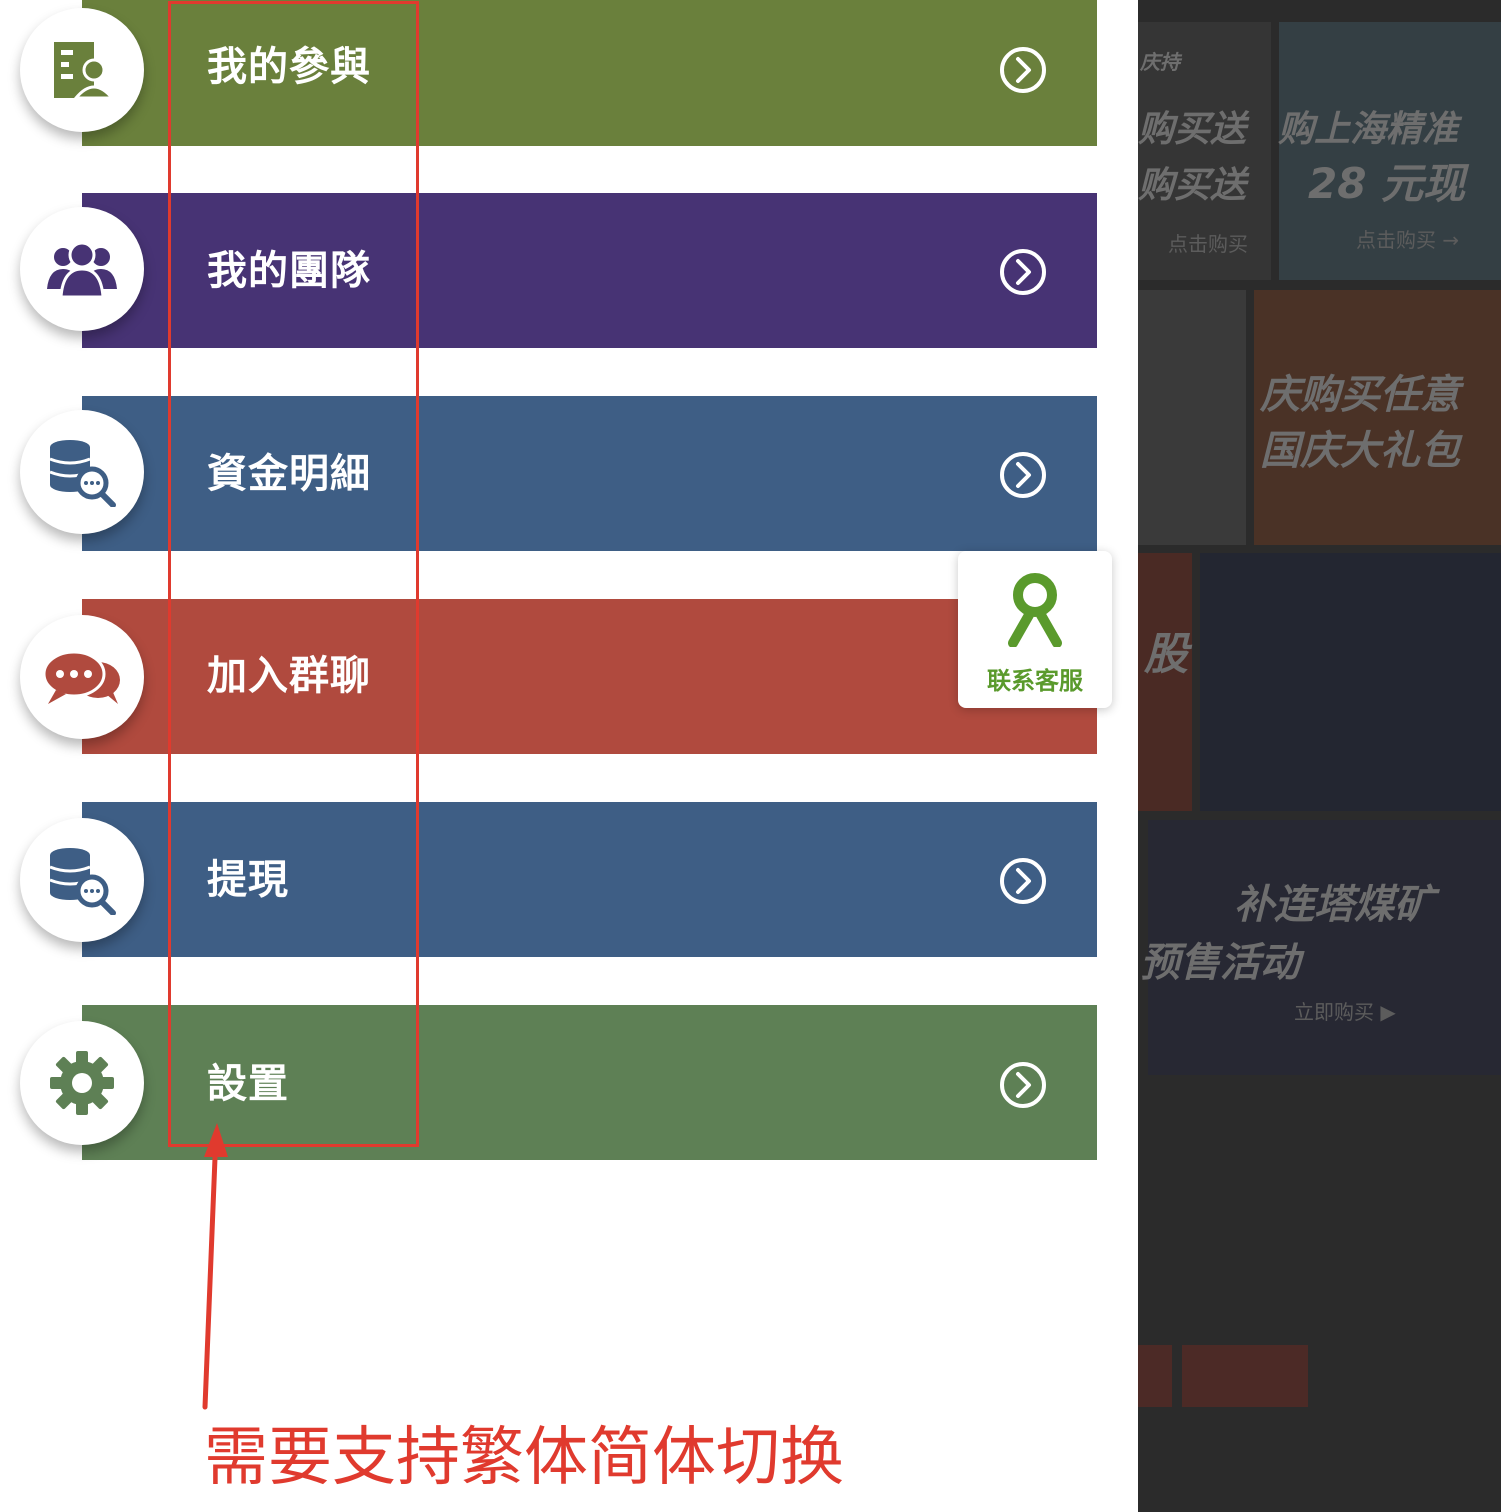 The width and height of the screenshot is (1501, 1512). Describe the element at coordinates (1035, 610) in the screenshot. I see `customer-service-icon` at that location.